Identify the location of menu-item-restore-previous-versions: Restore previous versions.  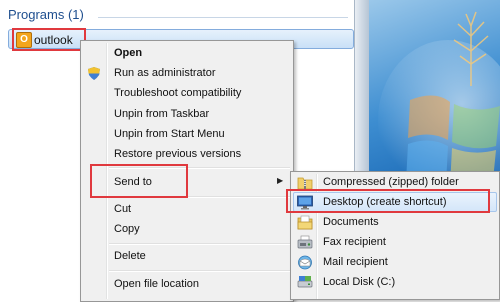
(177, 154).